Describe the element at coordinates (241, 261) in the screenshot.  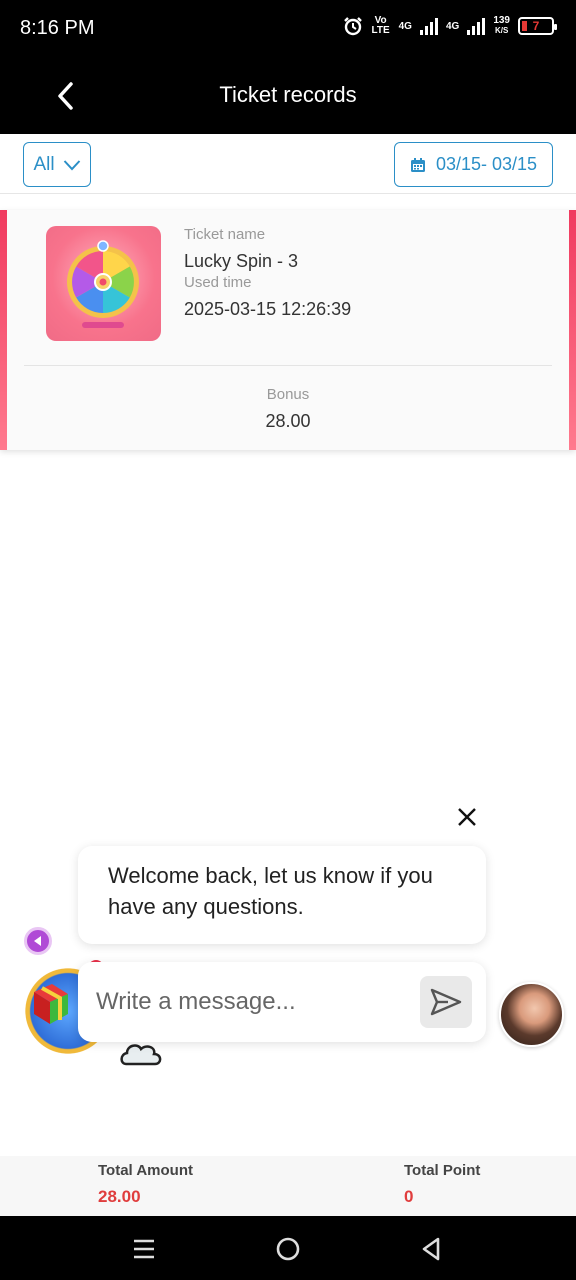
I see `ticket-name-value: Lucky Spin - 3` at that location.